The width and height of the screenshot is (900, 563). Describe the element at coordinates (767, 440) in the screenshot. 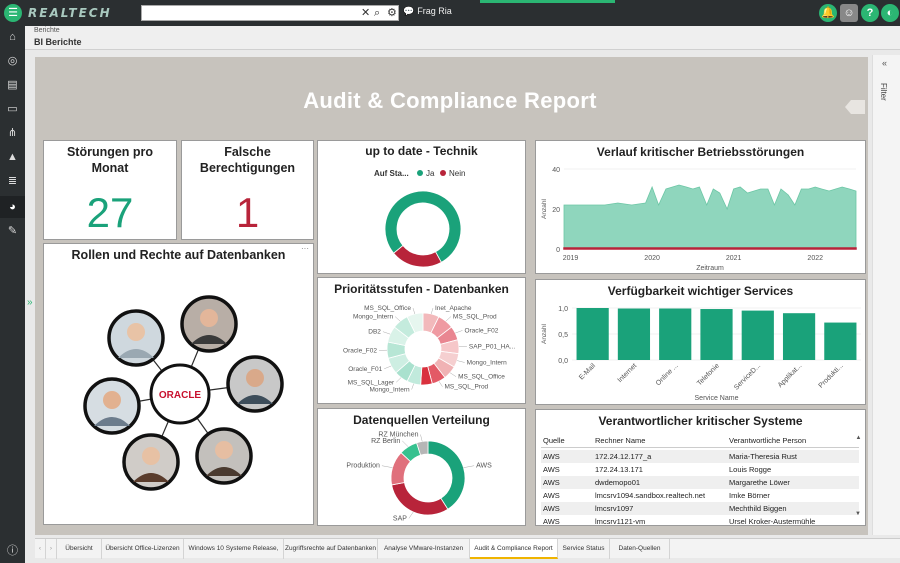

I see `column-header: Verantwortliche Person` at that location.